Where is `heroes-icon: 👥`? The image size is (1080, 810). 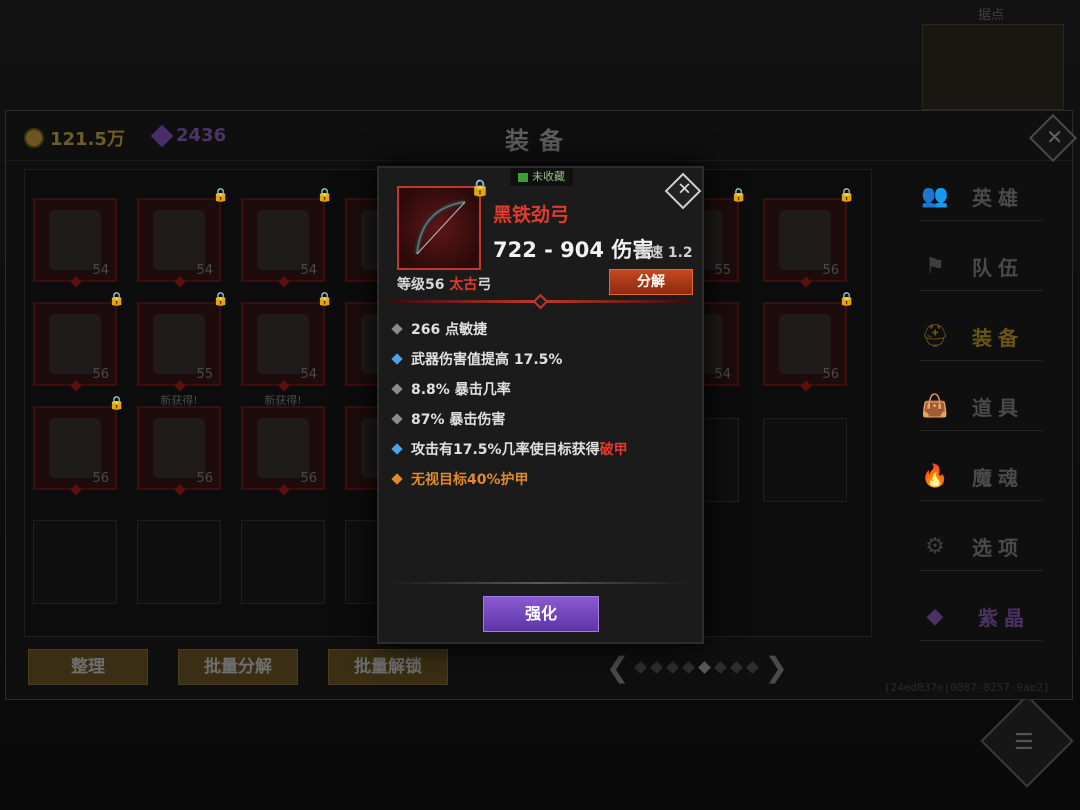 heroes-icon: 👥 is located at coordinates (935, 196).